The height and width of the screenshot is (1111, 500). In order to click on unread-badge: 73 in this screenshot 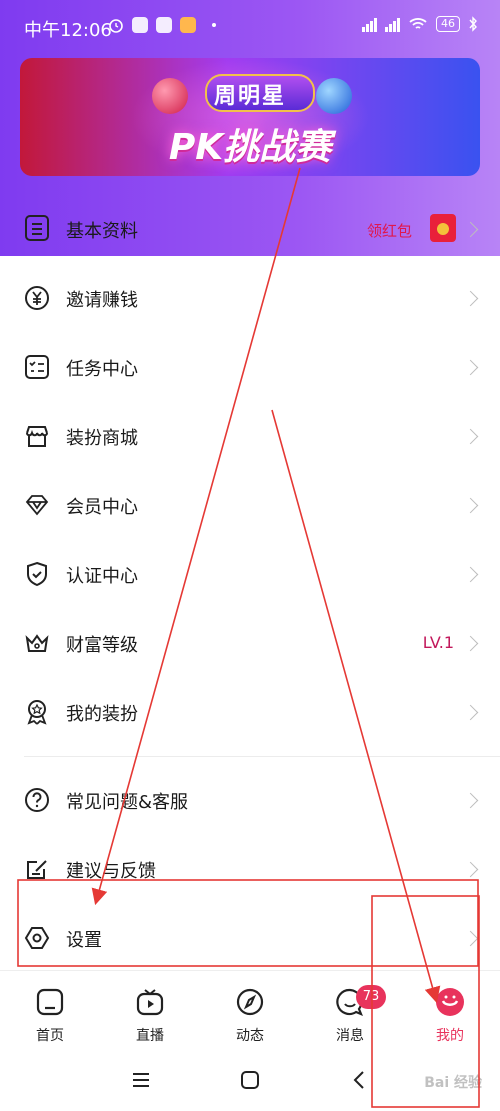, I will do `click(371, 997)`.